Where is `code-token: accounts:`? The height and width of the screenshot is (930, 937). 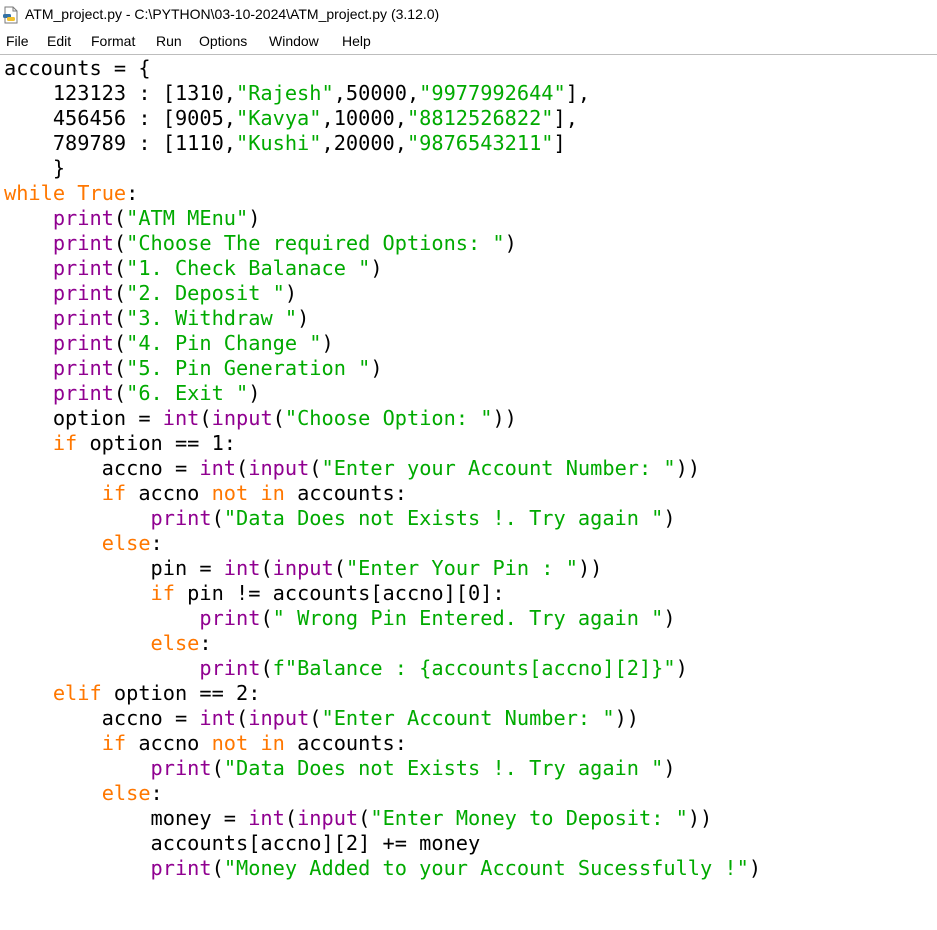
code-token: accounts: is located at coordinates (345, 493).